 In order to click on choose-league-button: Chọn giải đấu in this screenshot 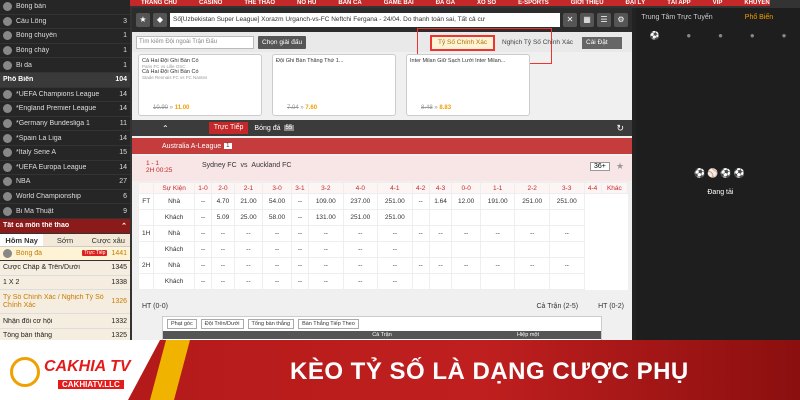, I will do `click(282, 42)`.